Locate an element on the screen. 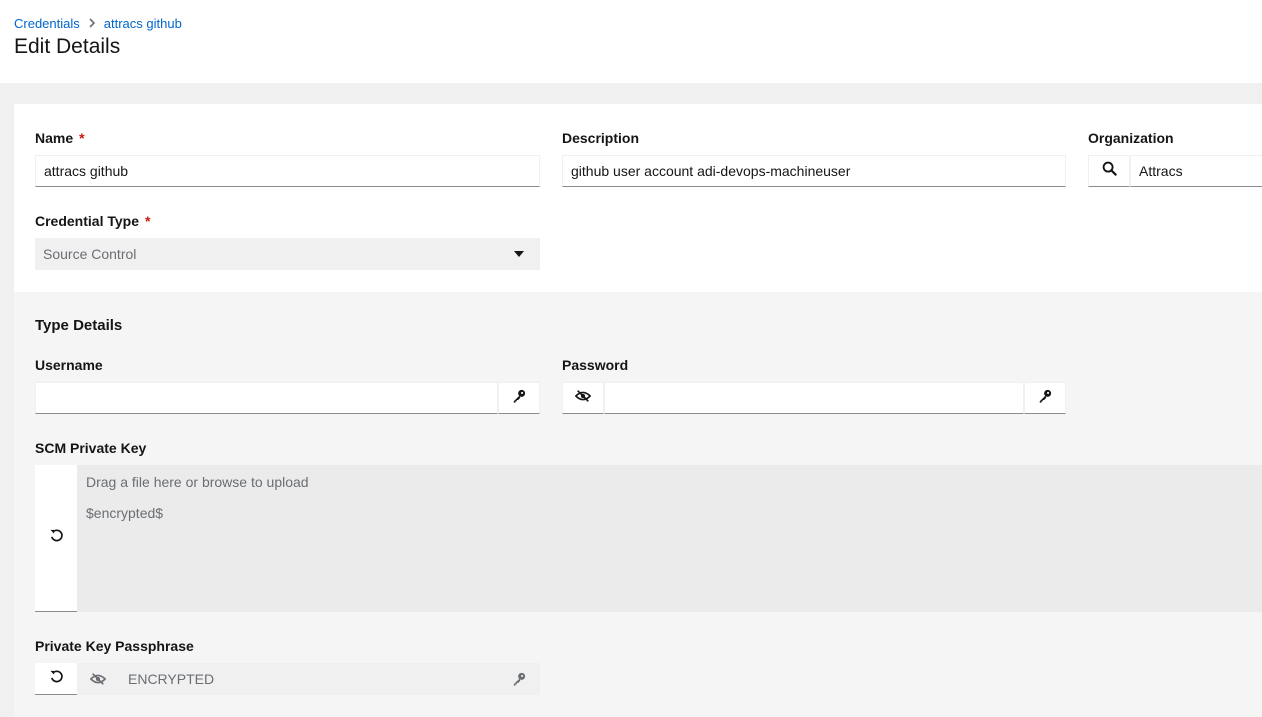 Image resolution: width=1262 pixels, height=717 pixels. breadcrumb-credentials-link: Credentials is located at coordinates (47, 23).